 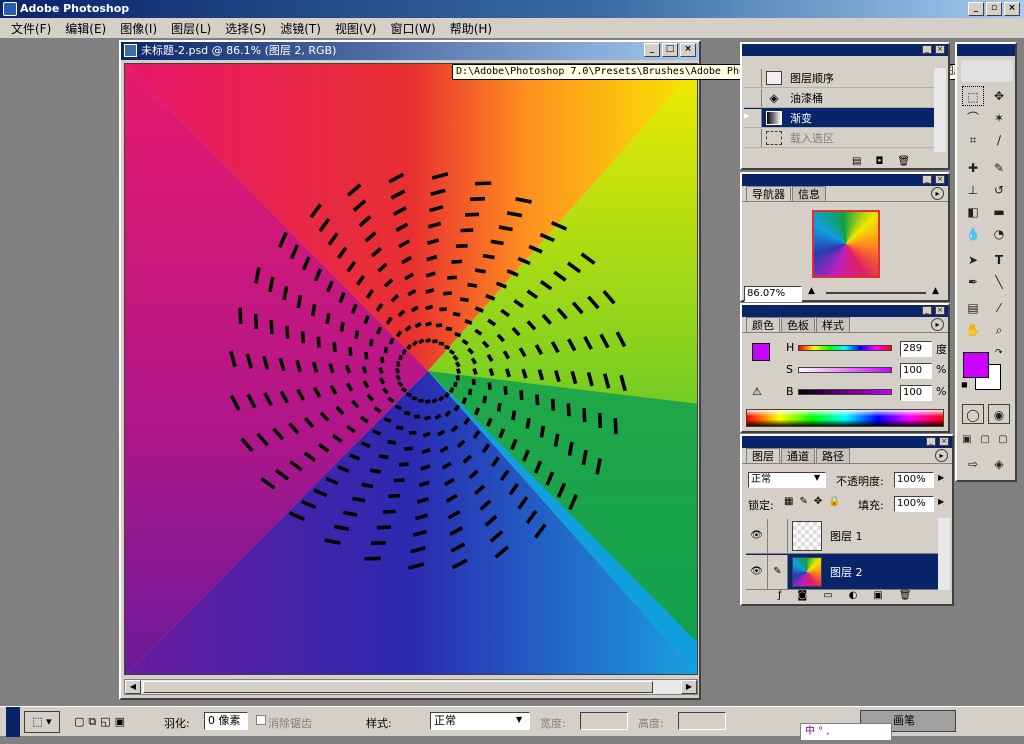 I want to click on lock-transparency-icon: ▦, so click(x=788, y=501).